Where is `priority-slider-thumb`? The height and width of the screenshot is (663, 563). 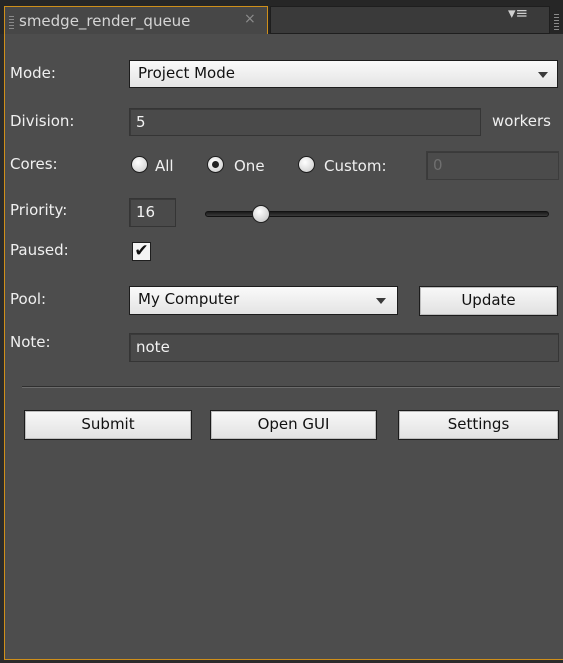 priority-slider-thumb is located at coordinates (261, 214).